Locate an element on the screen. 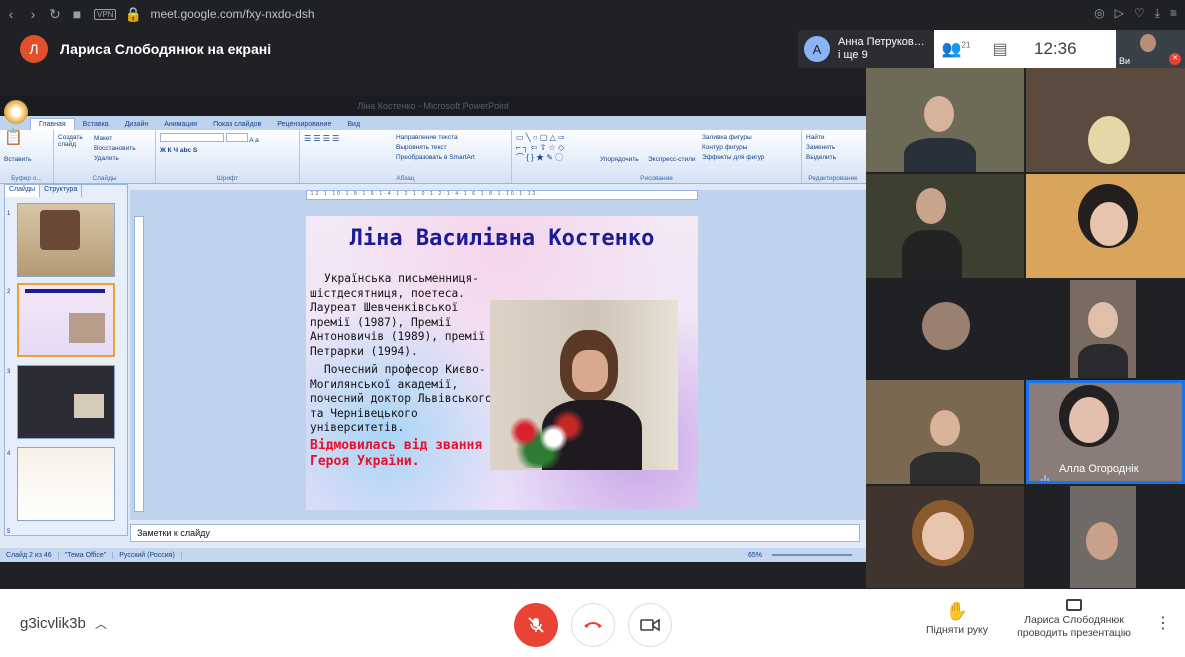 The height and width of the screenshot is (657, 1185). chevron-up-icon: ︿ is located at coordinates (101, 623).